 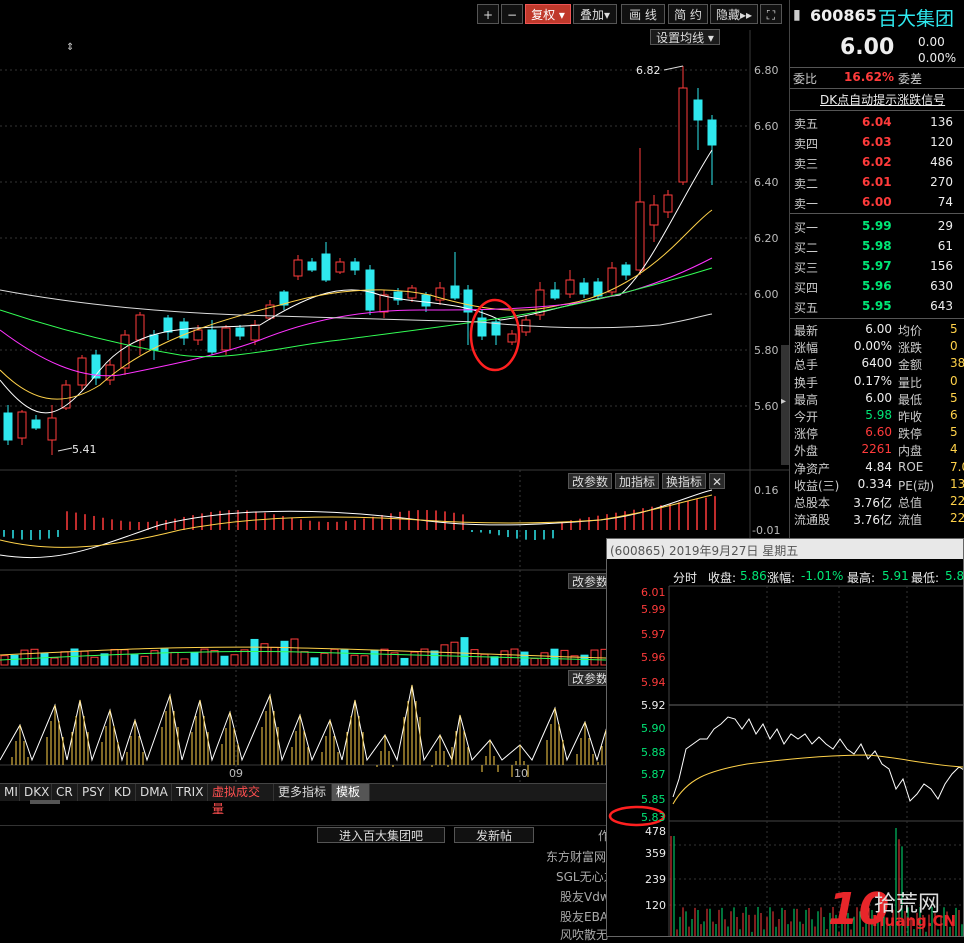 What do you see at coordinates (494, 835) in the screenshot?
I see `post-button: 发新帖` at bounding box center [494, 835].